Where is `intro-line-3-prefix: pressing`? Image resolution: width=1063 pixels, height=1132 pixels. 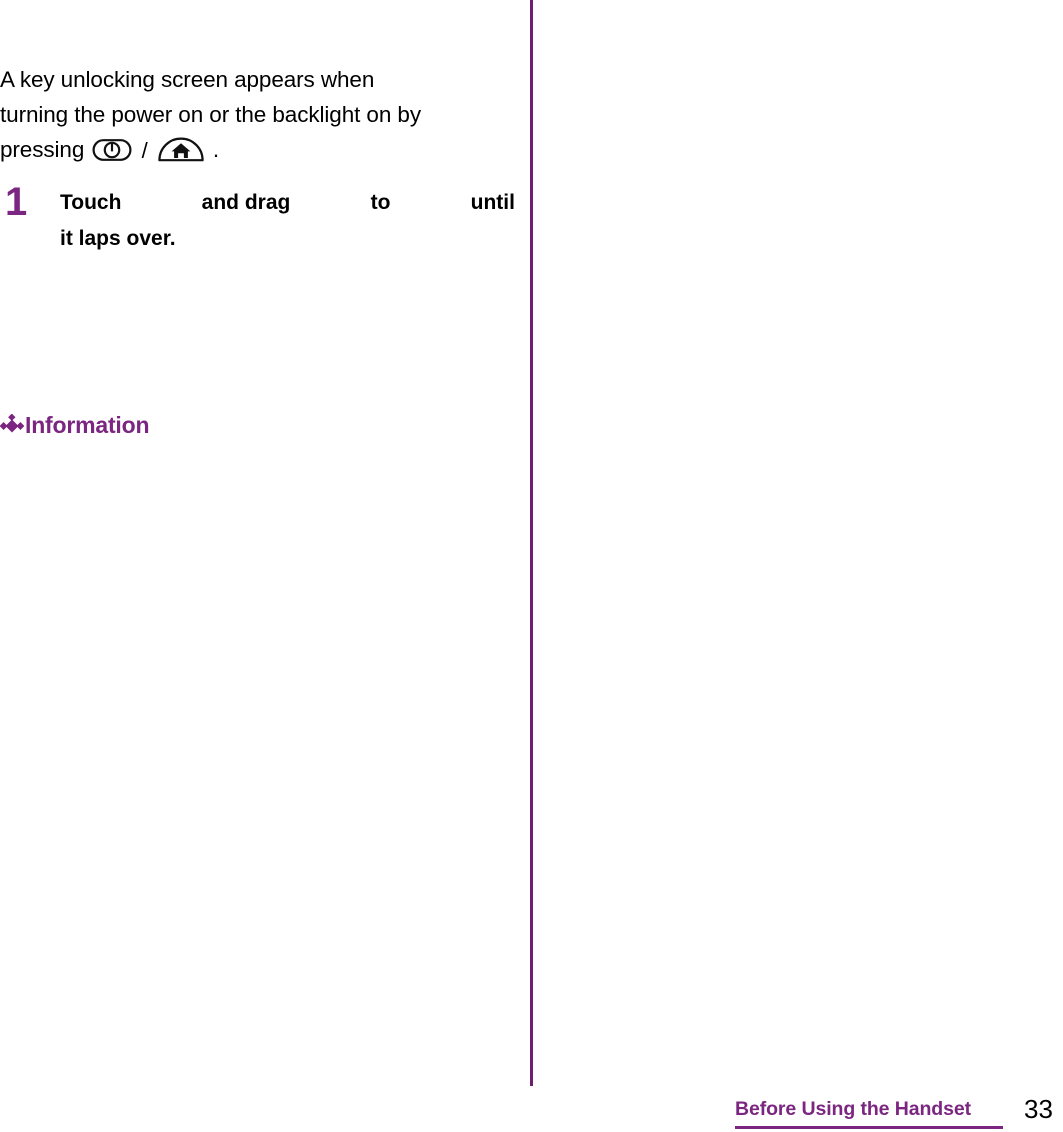 intro-line-3-prefix: pressing is located at coordinates (42, 149).